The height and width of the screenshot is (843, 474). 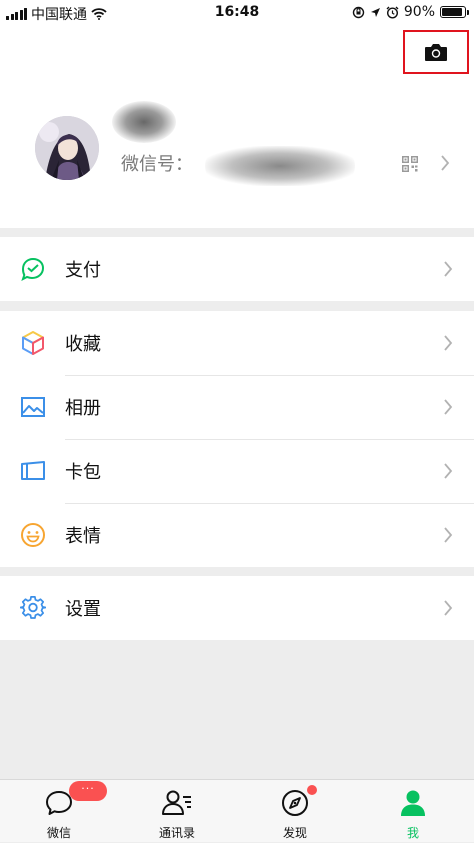 I want to click on contacts-icon, so click(x=176, y=802).